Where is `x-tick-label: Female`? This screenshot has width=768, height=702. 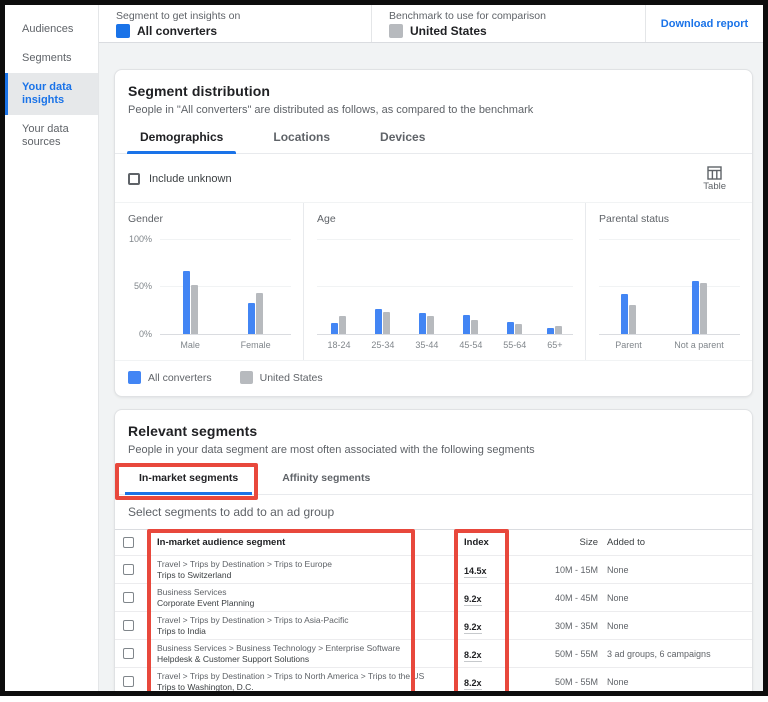 x-tick-label: Female is located at coordinates (255, 345).